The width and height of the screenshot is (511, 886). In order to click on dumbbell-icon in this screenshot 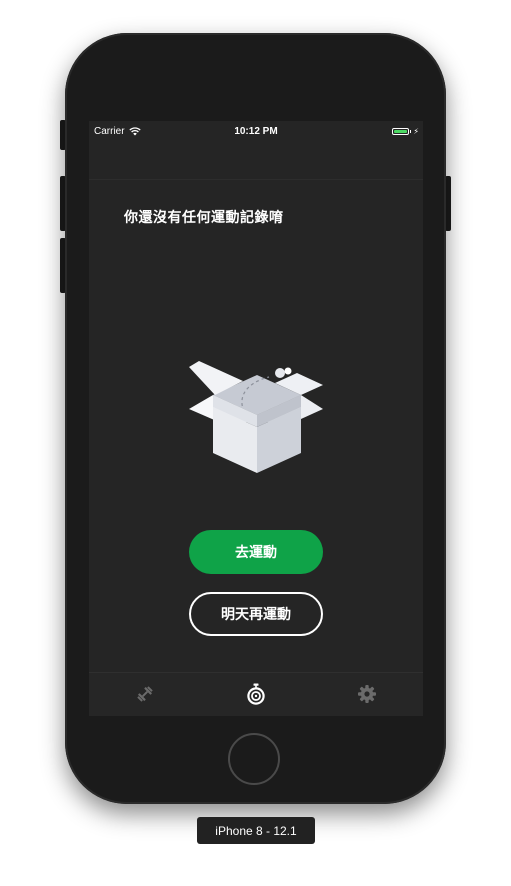, I will do `click(145, 694)`.